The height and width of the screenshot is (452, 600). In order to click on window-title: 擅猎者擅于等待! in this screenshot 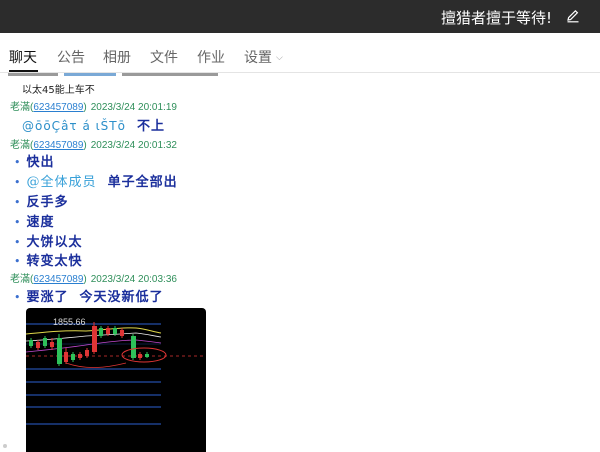, I will do `click(496, 18)`.